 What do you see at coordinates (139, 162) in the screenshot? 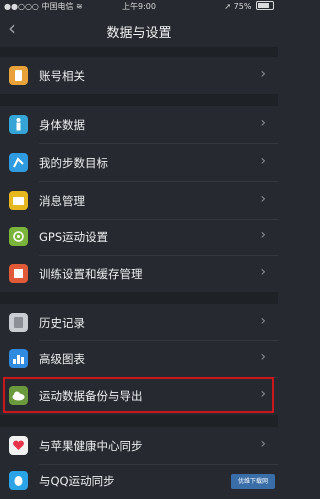
I see `menu-item-step-goal: 我的步数目标 ›` at bounding box center [139, 162].